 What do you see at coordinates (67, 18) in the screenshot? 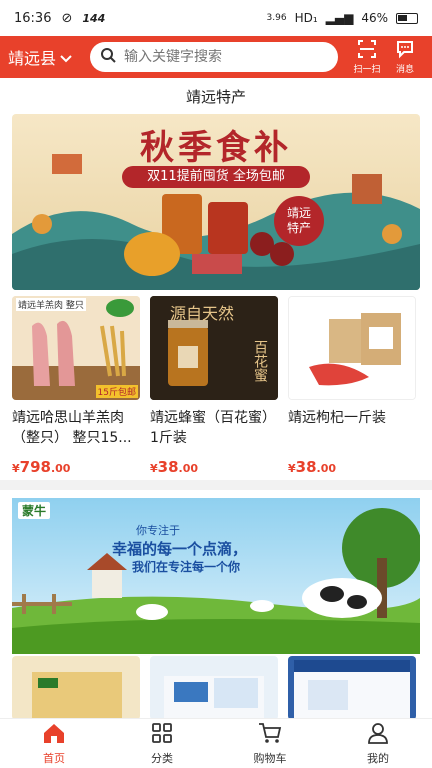
I see `mute-icon: ⊘` at bounding box center [67, 18].